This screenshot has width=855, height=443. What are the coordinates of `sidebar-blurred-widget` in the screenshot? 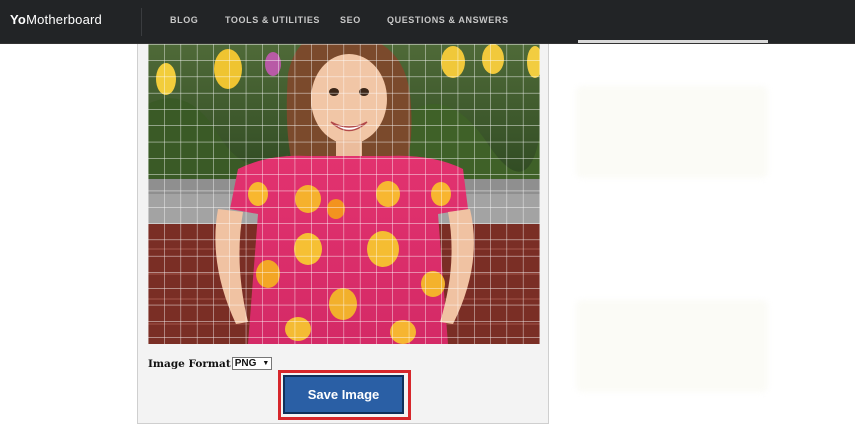 It's located at (672, 346).